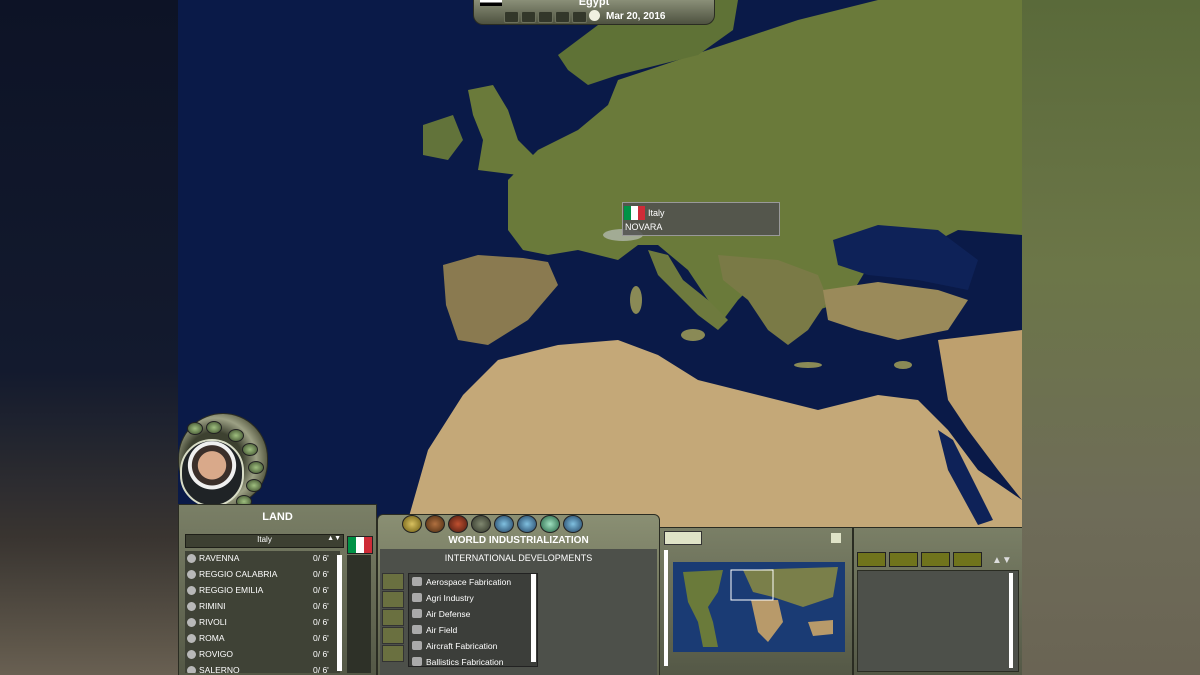  Describe the element at coordinates (450, 598) in the screenshot. I see `development-name: Agri Industry` at that location.